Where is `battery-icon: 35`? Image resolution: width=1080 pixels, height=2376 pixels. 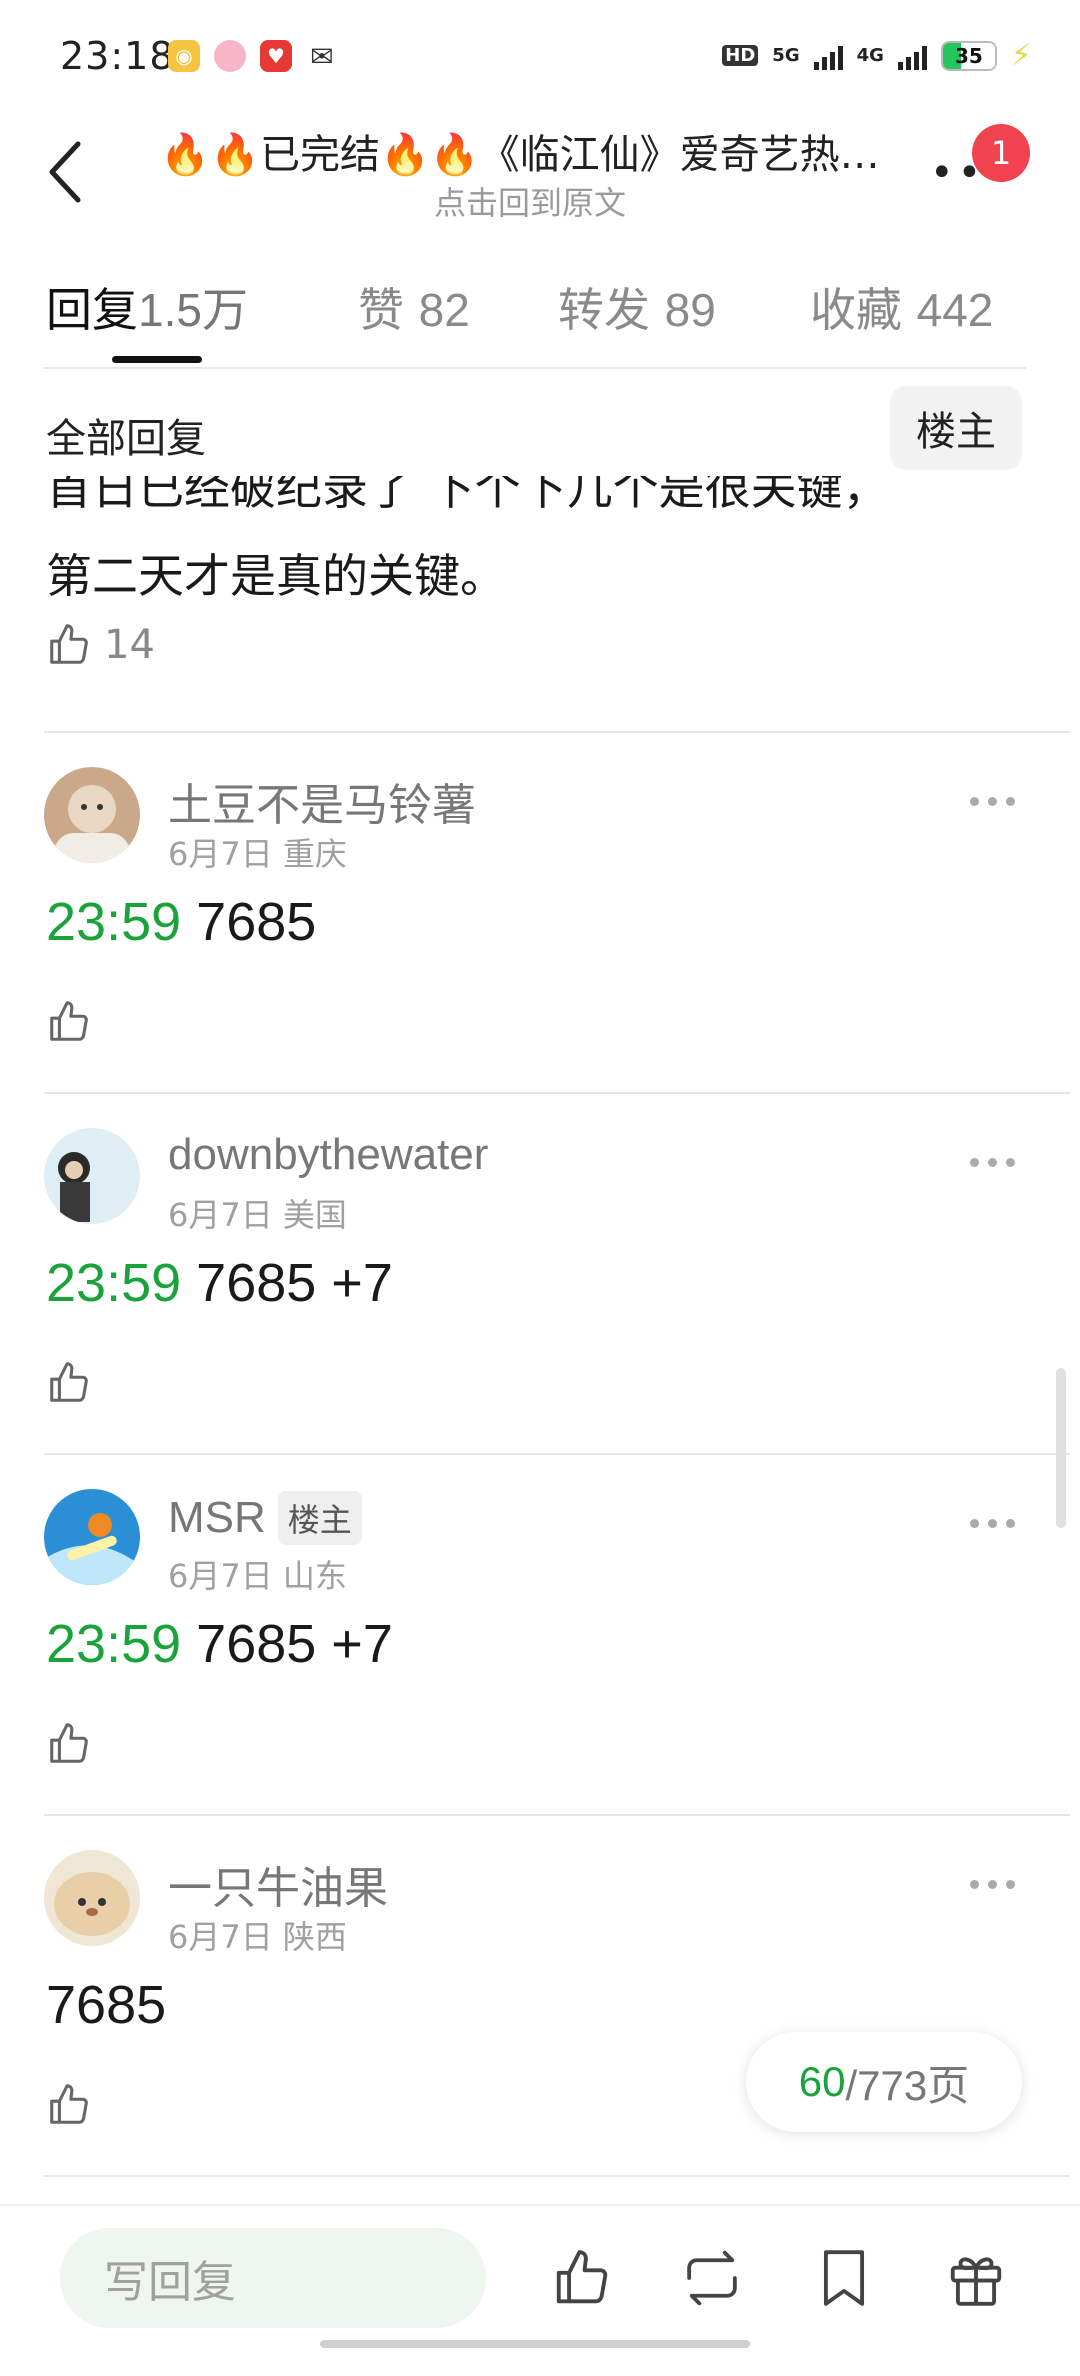
battery-icon: 35 is located at coordinates (968, 55).